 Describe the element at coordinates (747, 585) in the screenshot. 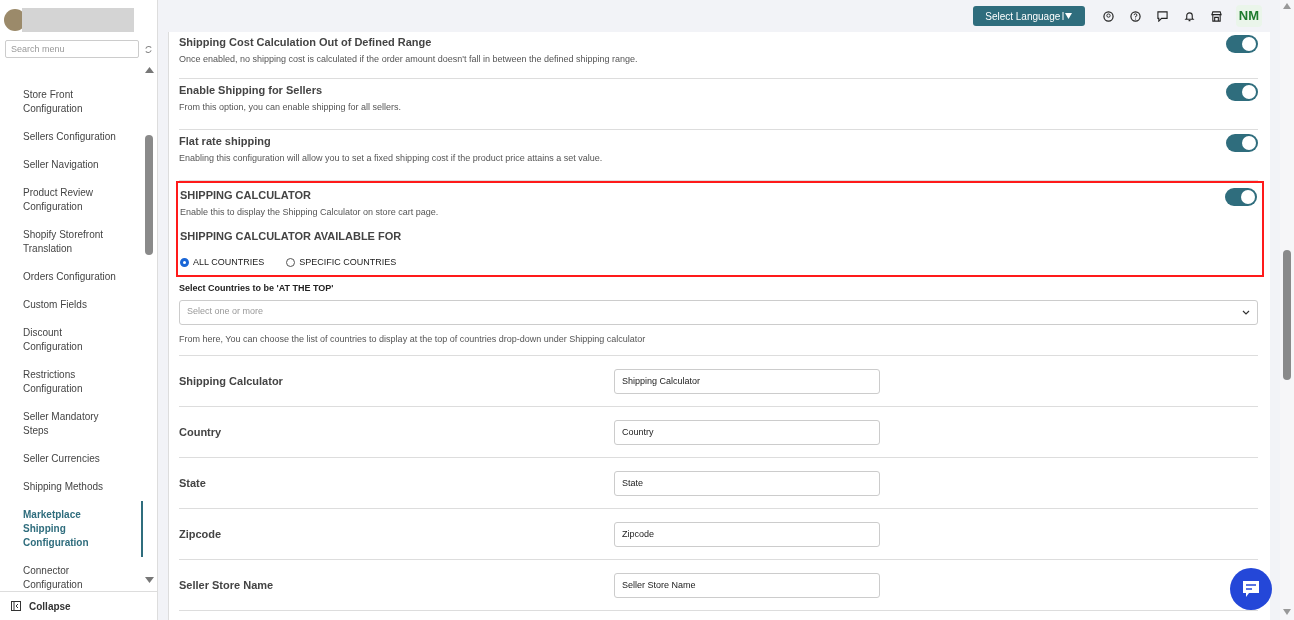

I see `text-field: Seller Store Name` at that location.